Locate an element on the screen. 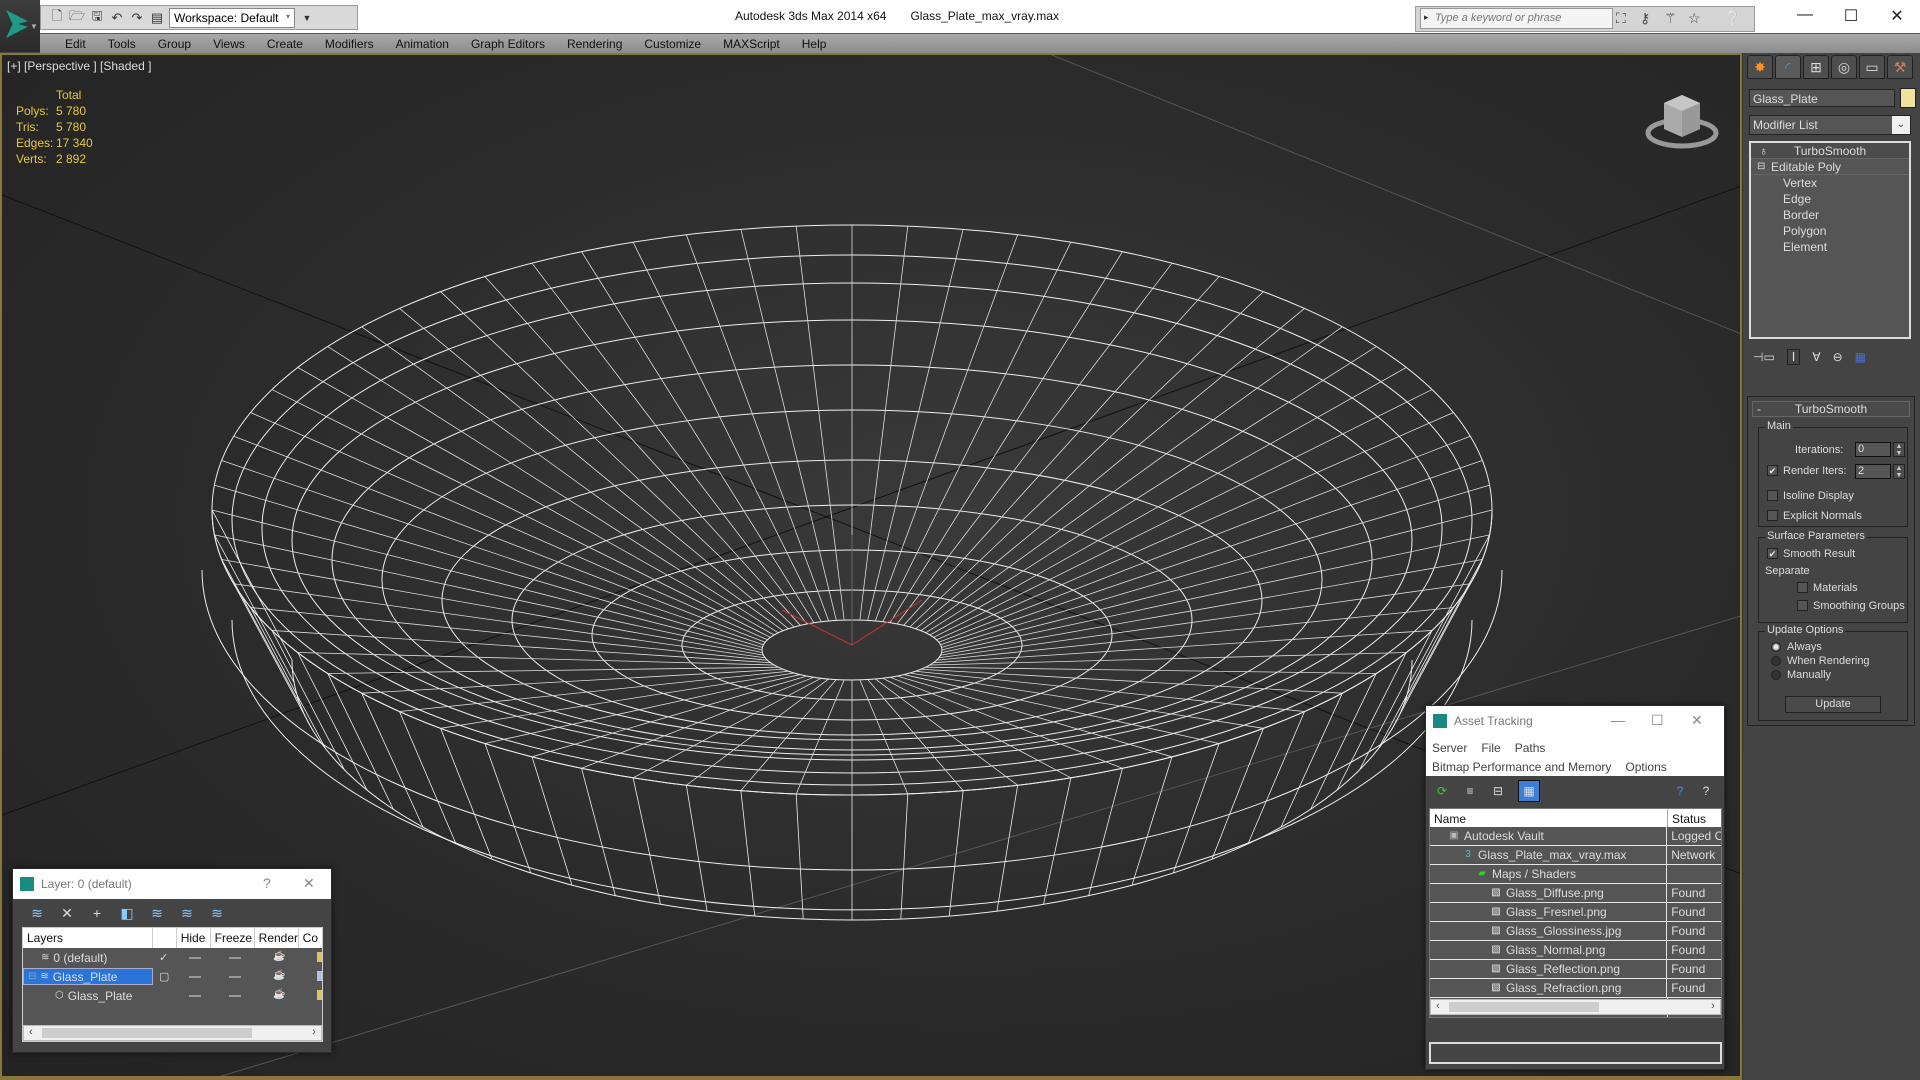 The height and width of the screenshot is (1080, 1920). utilities-tab: ⚒ is located at coordinates (1900, 67).